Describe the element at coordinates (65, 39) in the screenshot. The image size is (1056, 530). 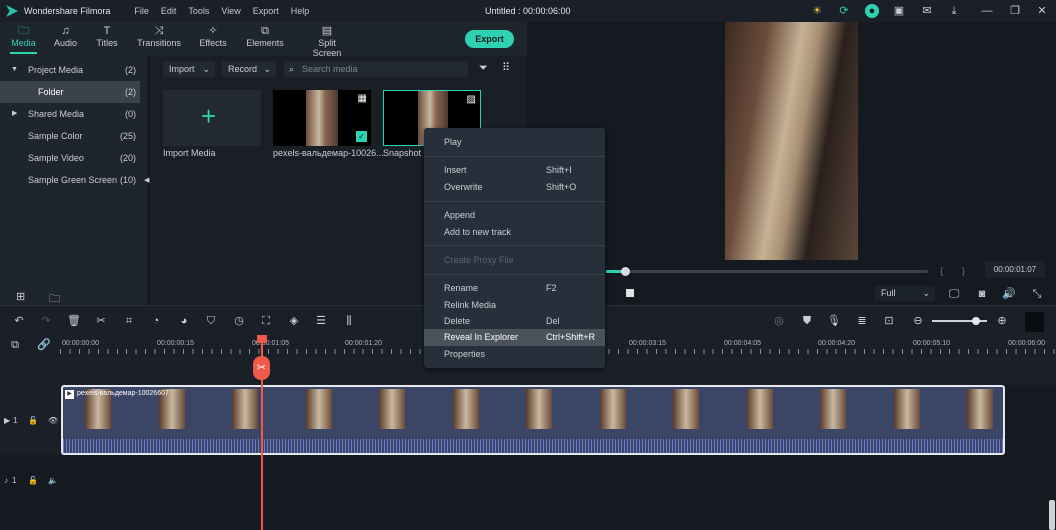
I see `tab-audio: ♫ Audio` at that location.